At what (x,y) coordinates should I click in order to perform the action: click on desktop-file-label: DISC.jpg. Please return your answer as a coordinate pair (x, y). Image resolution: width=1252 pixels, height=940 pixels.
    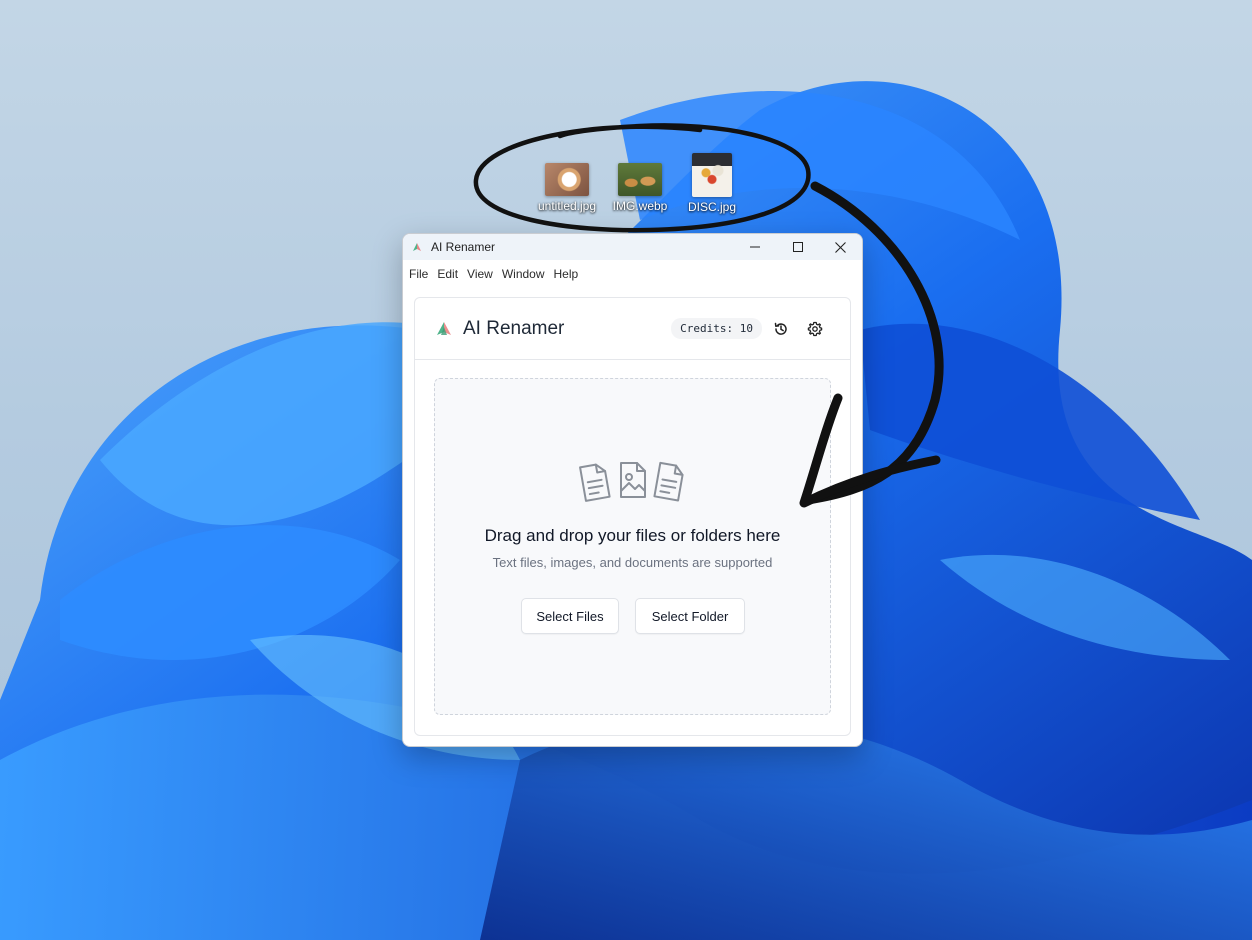
    Looking at the image, I should click on (712, 207).